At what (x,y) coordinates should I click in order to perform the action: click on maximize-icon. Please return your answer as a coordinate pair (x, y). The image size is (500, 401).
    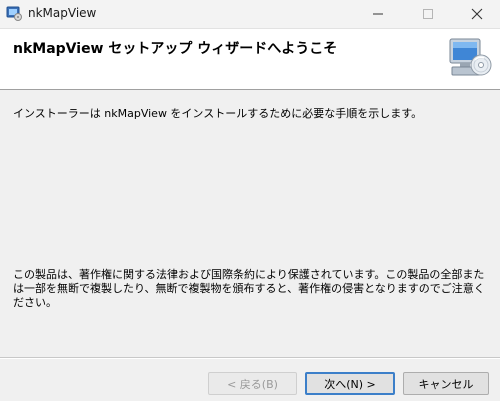
    Looking at the image, I should click on (428, 14).